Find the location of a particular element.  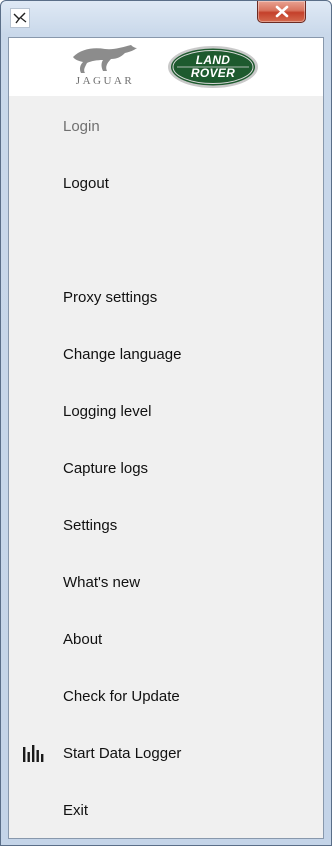

menu-item-label: Capture logs is located at coordinates (106, 468).